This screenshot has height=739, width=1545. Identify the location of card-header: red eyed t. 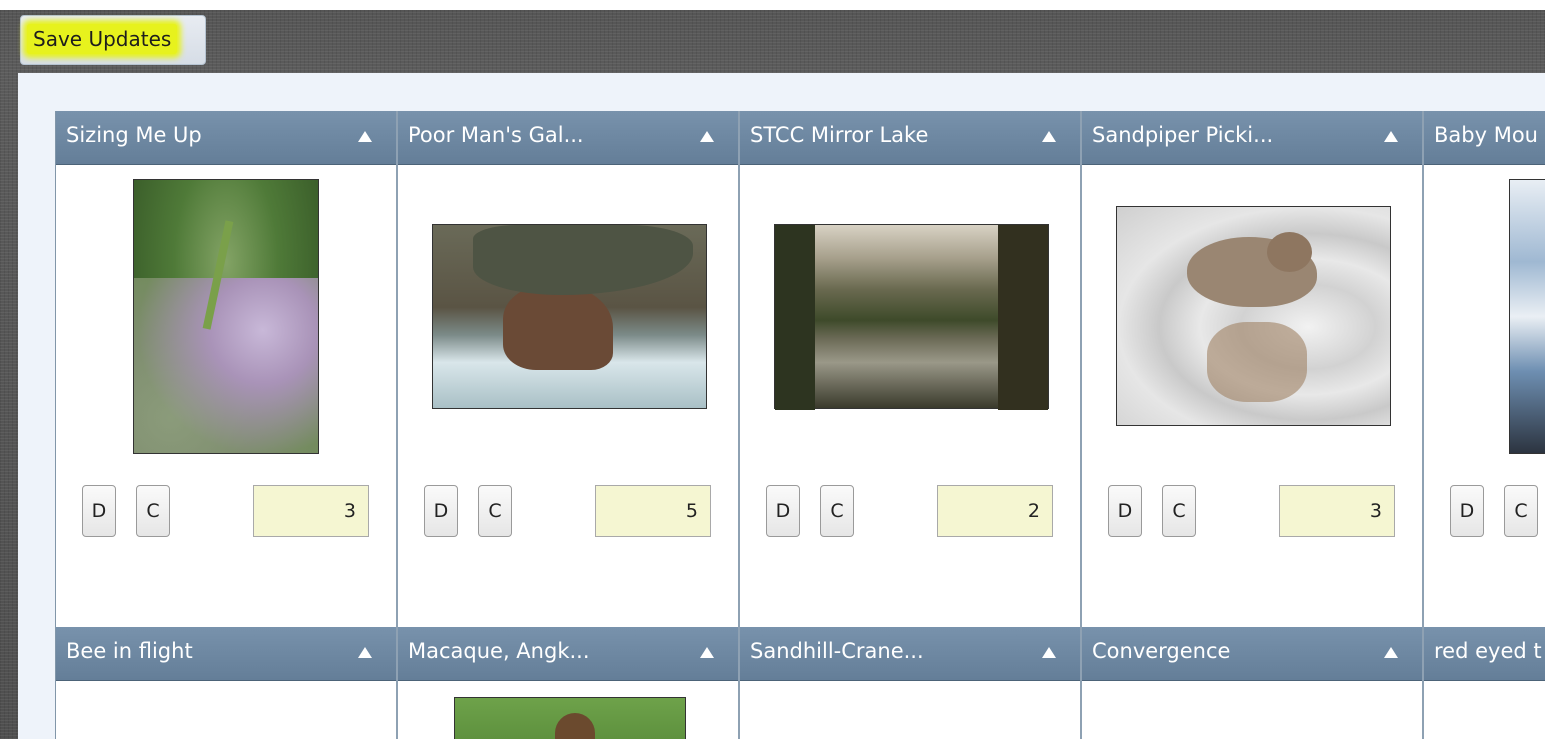
(1484, 654).